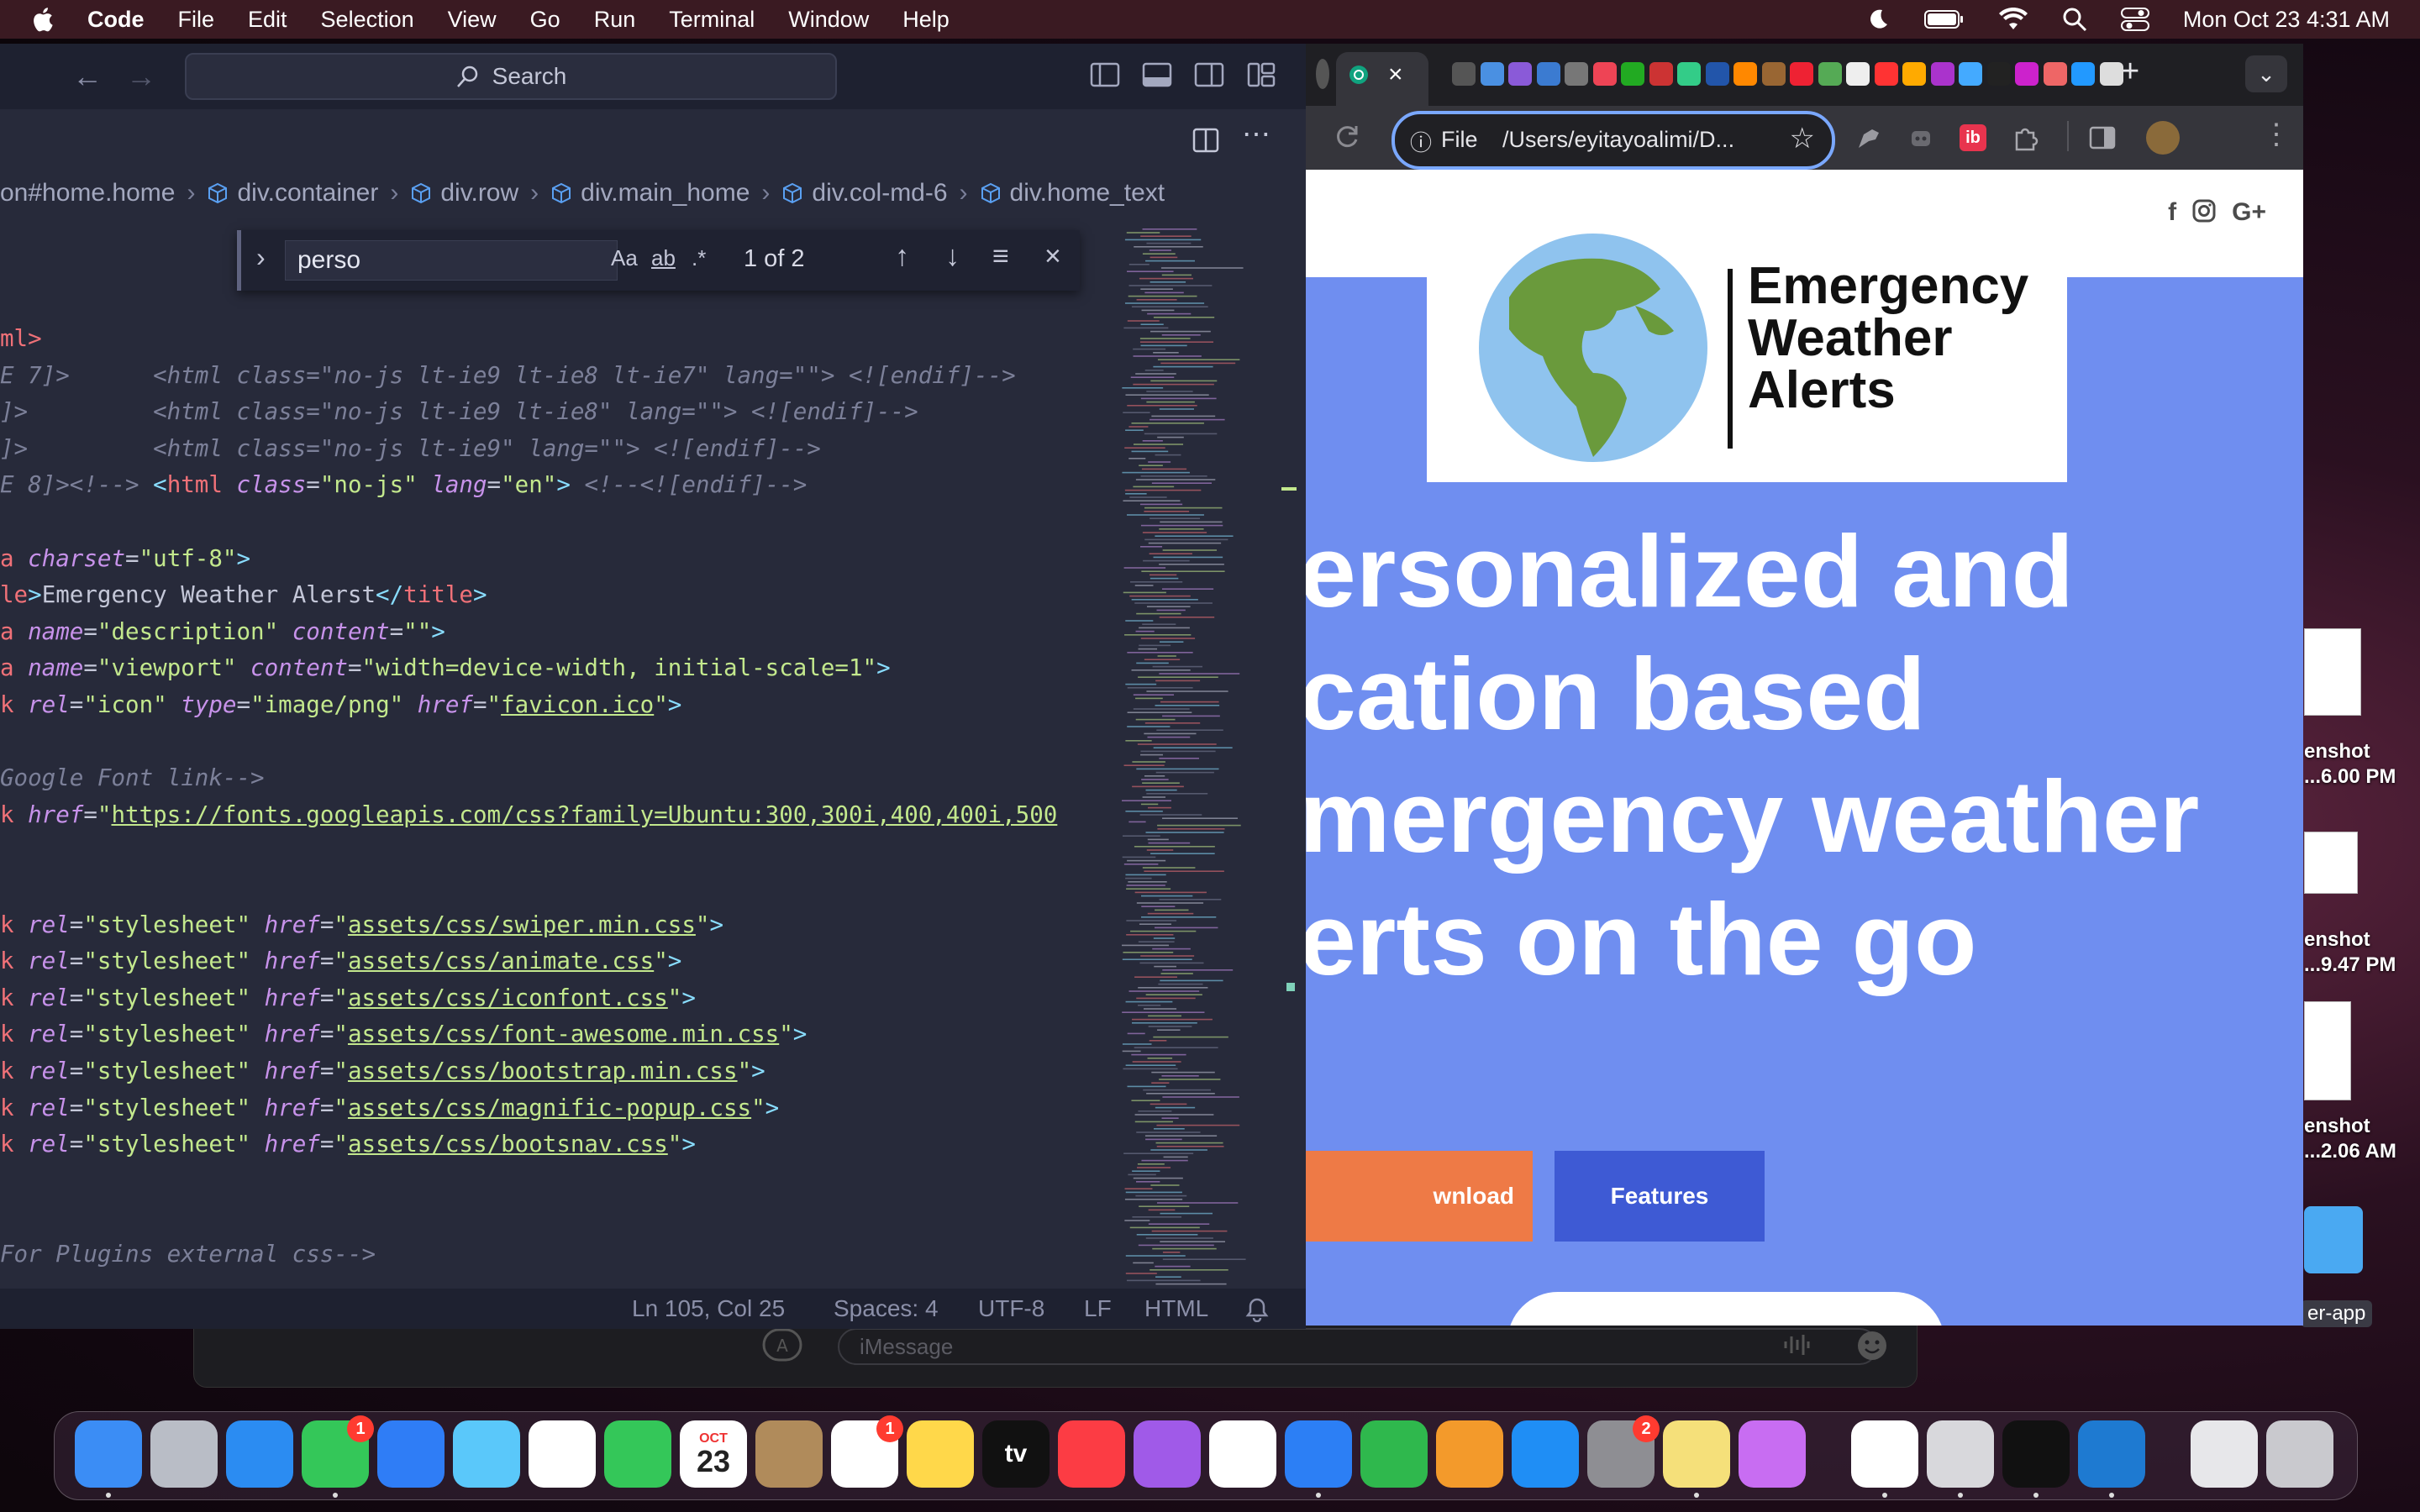  Describe the element at coordinates (511, 76) in the screenshot. I see `command-center-search: Search` at that location.